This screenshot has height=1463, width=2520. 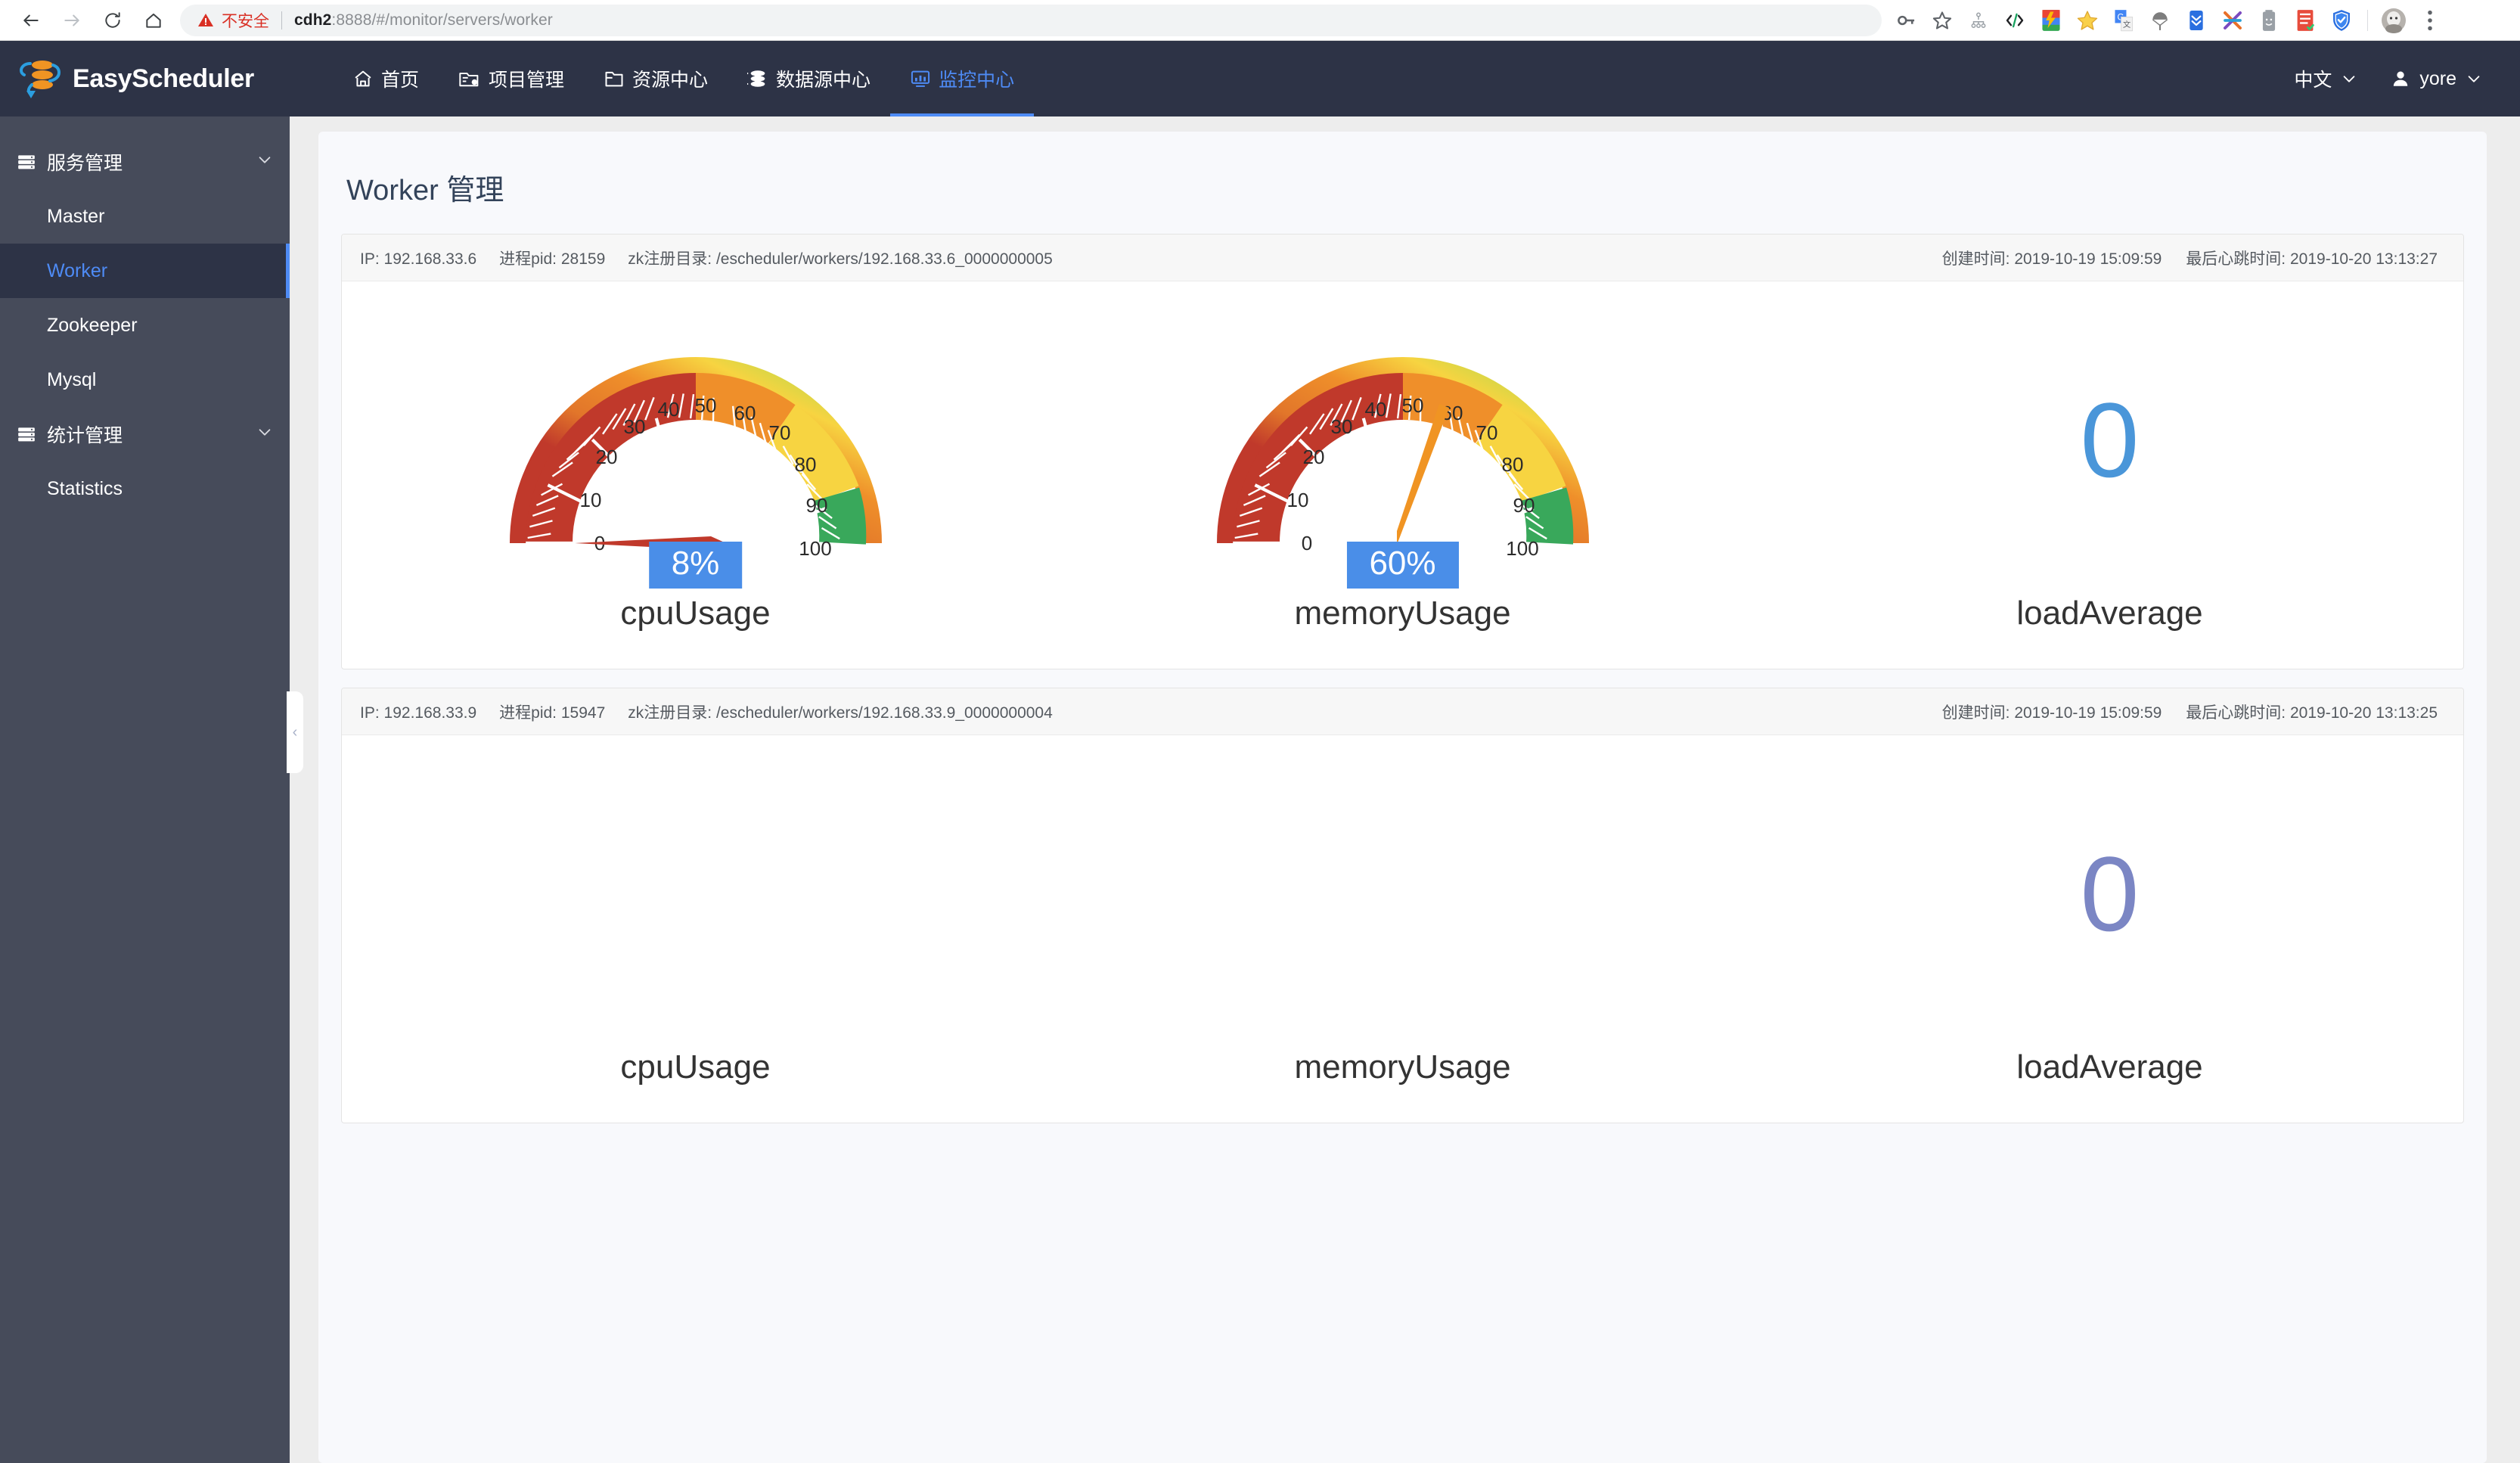 I want to click on nav-item-home: 首页, so click(x=386, y=78).